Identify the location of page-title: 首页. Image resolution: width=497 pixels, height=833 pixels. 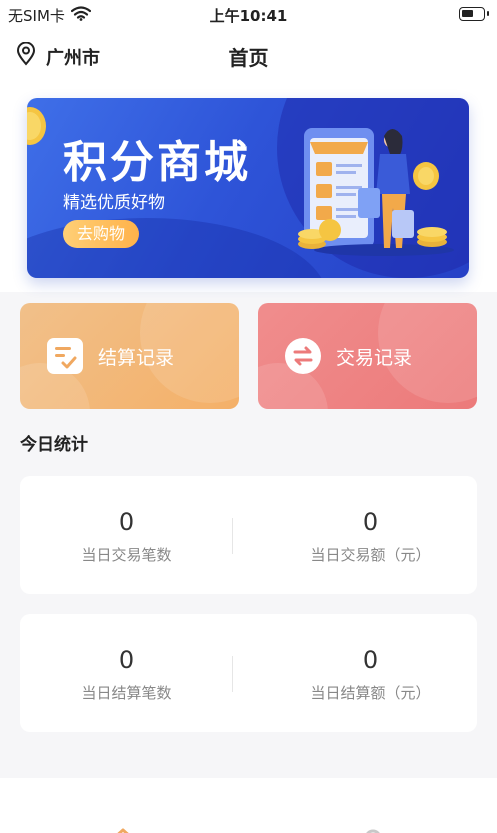
(248, 58).